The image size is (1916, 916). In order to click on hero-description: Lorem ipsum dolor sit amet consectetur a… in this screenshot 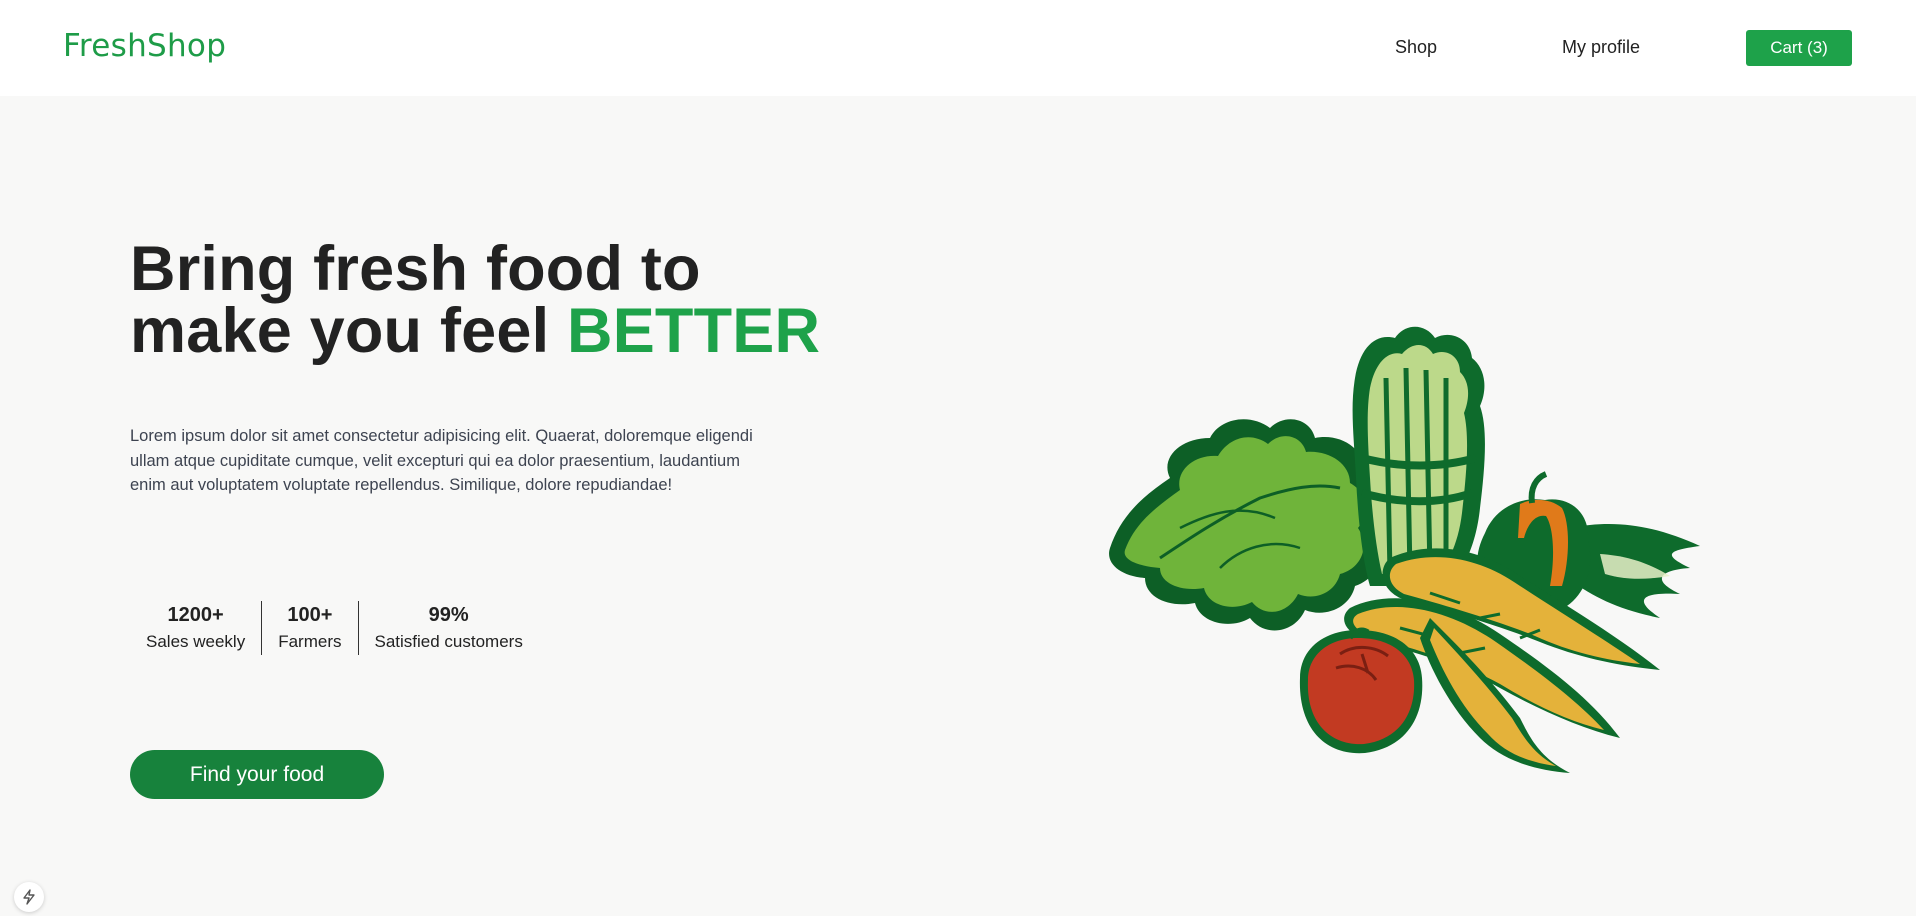, I will do `click(441, 460)`.